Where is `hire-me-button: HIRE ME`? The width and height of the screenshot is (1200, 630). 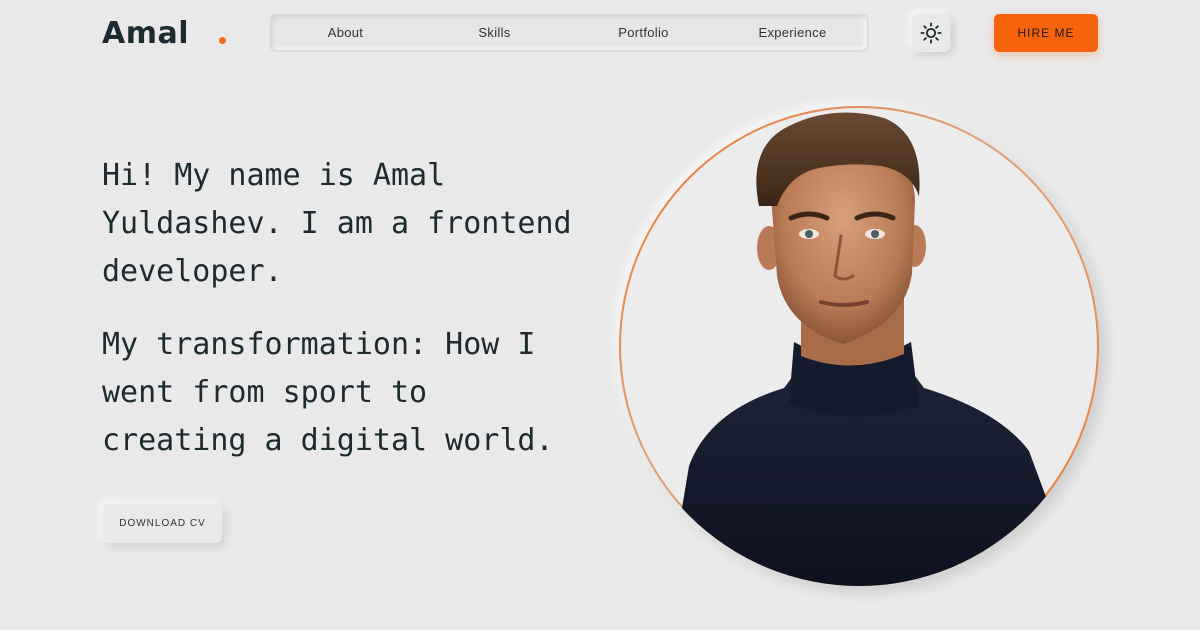
hire-me-button: HIRE ME is located at coordinates (1046, 33).